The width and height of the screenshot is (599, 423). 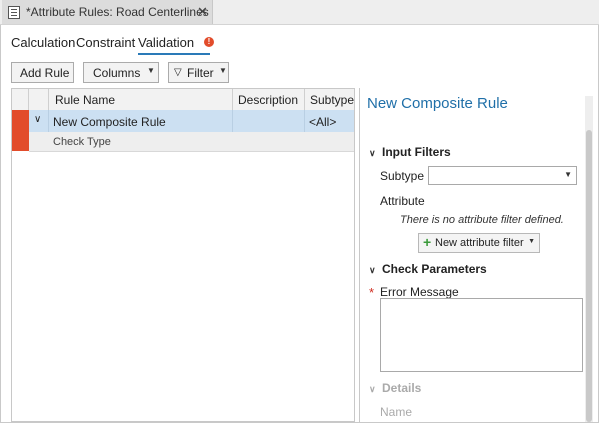 What do you see at coordinates (437, 103) in the screenshot?
I see `panel-title: New Composite Rule` at bounding box center [437, 103].